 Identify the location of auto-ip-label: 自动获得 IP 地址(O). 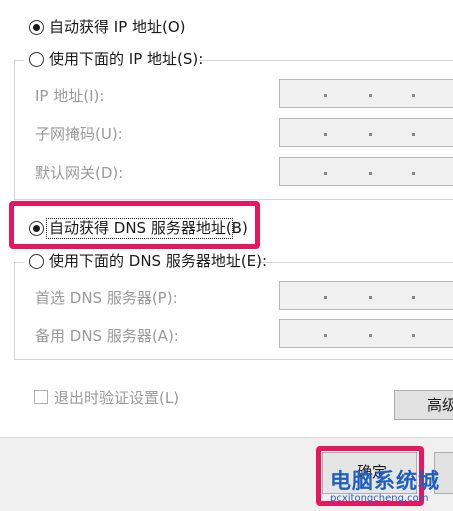
(117, 27).